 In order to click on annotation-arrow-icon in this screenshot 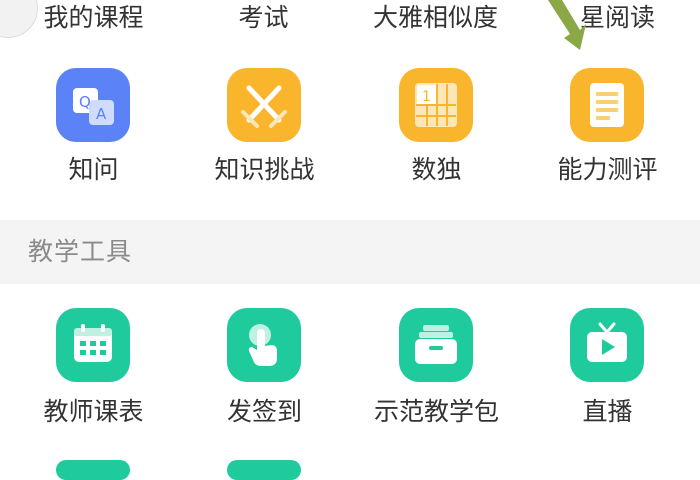, I will do `click(567, 25)`.